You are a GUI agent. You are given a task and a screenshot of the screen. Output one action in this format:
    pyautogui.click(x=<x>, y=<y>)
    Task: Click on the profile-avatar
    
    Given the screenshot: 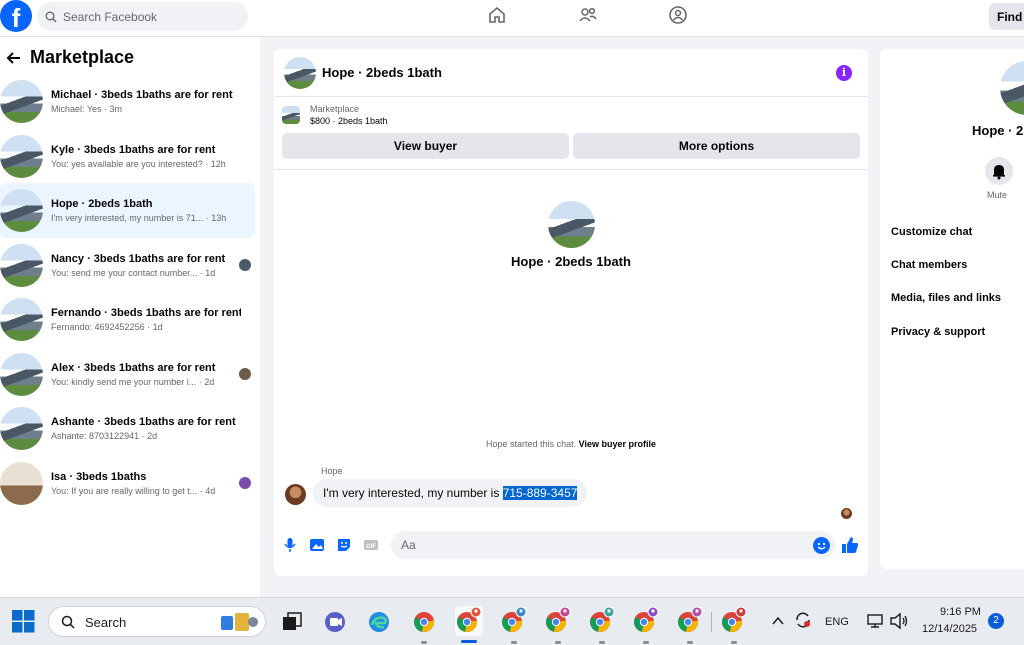 What is the action you would take?
    pyautogui.click(x=571, y=224)
    